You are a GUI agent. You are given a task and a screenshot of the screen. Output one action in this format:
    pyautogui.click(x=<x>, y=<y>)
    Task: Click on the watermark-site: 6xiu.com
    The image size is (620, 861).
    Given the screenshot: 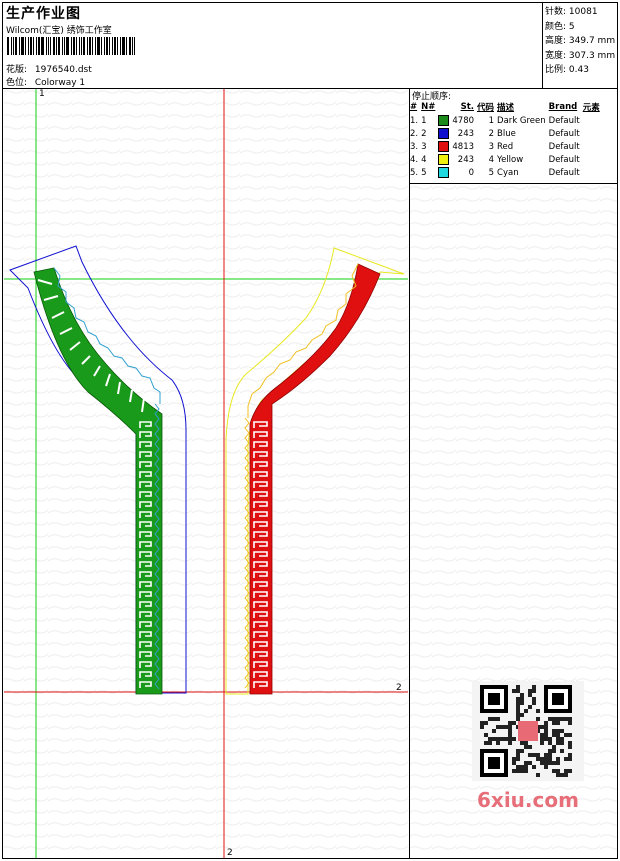 What is the action you would take?
    pyautogui.click(x=528, y=800)
    